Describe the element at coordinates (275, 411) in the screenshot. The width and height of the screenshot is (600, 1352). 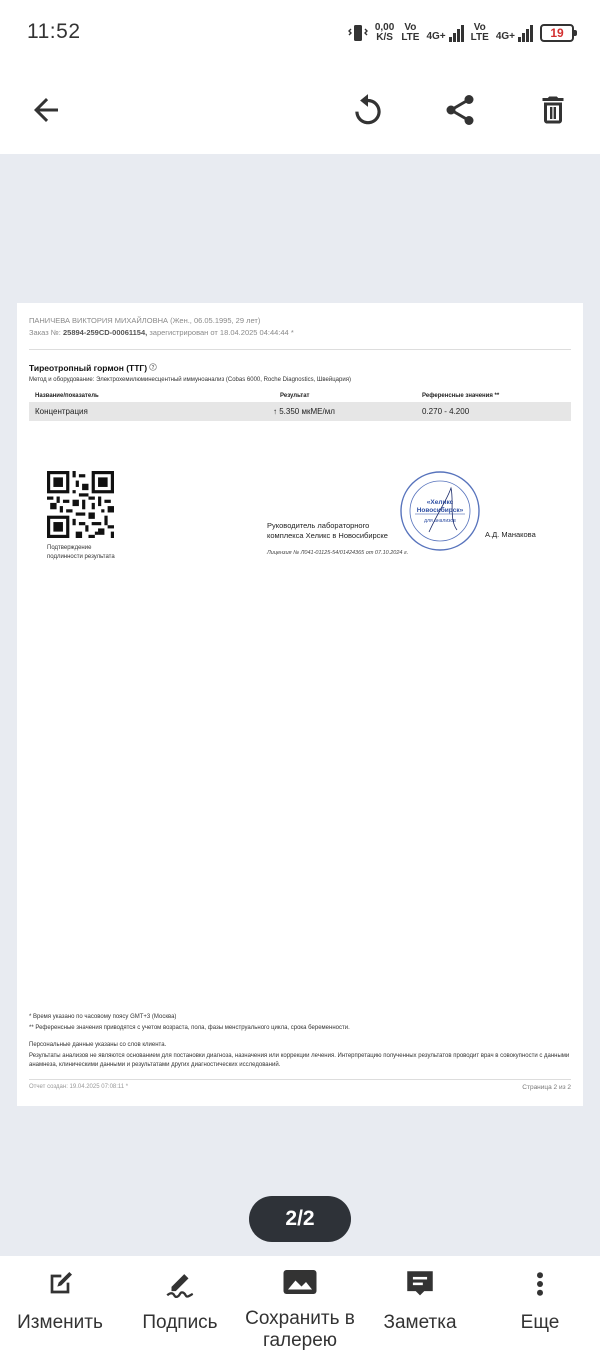
I see `high-arrow-icon: ↑` at that location.